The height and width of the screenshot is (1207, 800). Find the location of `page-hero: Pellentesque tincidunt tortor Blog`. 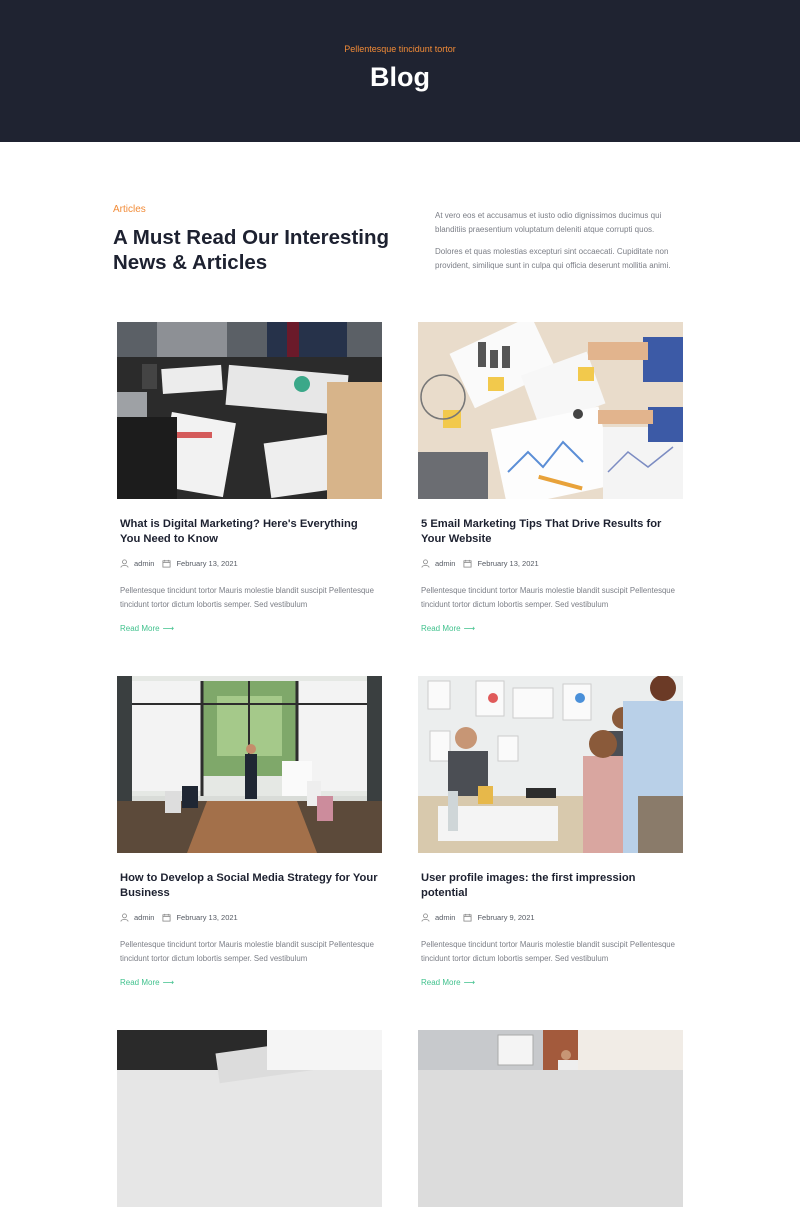

page-hero: Pellentesque tincidunt tortor Blog is located at coordinates (400, 71).